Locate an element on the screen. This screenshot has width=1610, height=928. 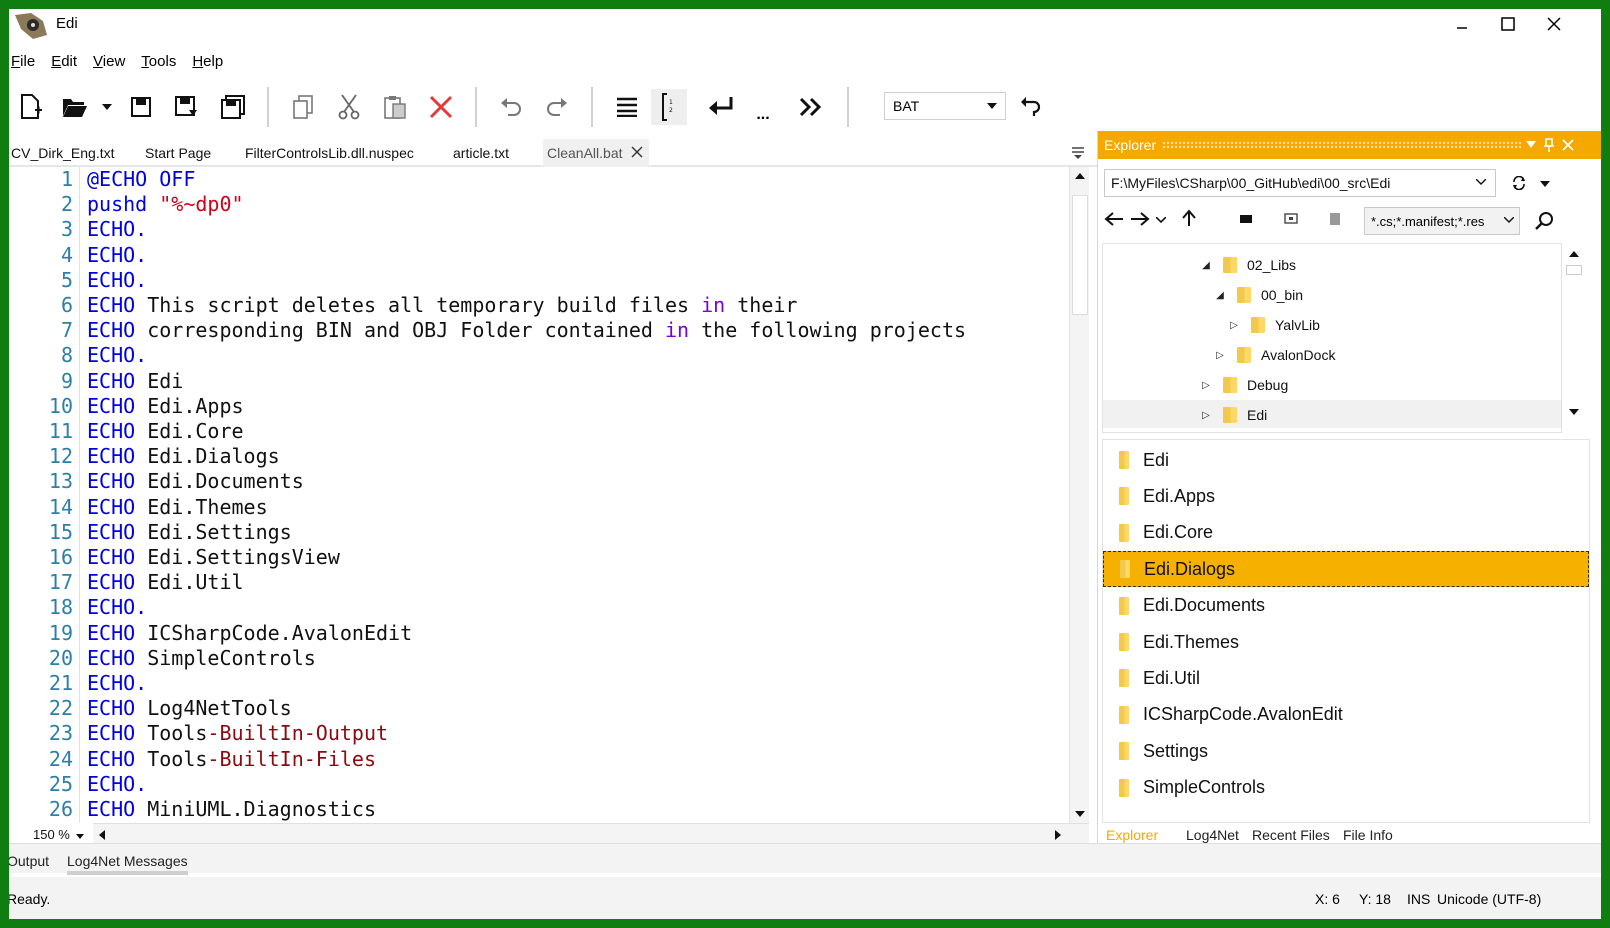
tree-node: ▷ Debug is located at coordinates (1243, 385).